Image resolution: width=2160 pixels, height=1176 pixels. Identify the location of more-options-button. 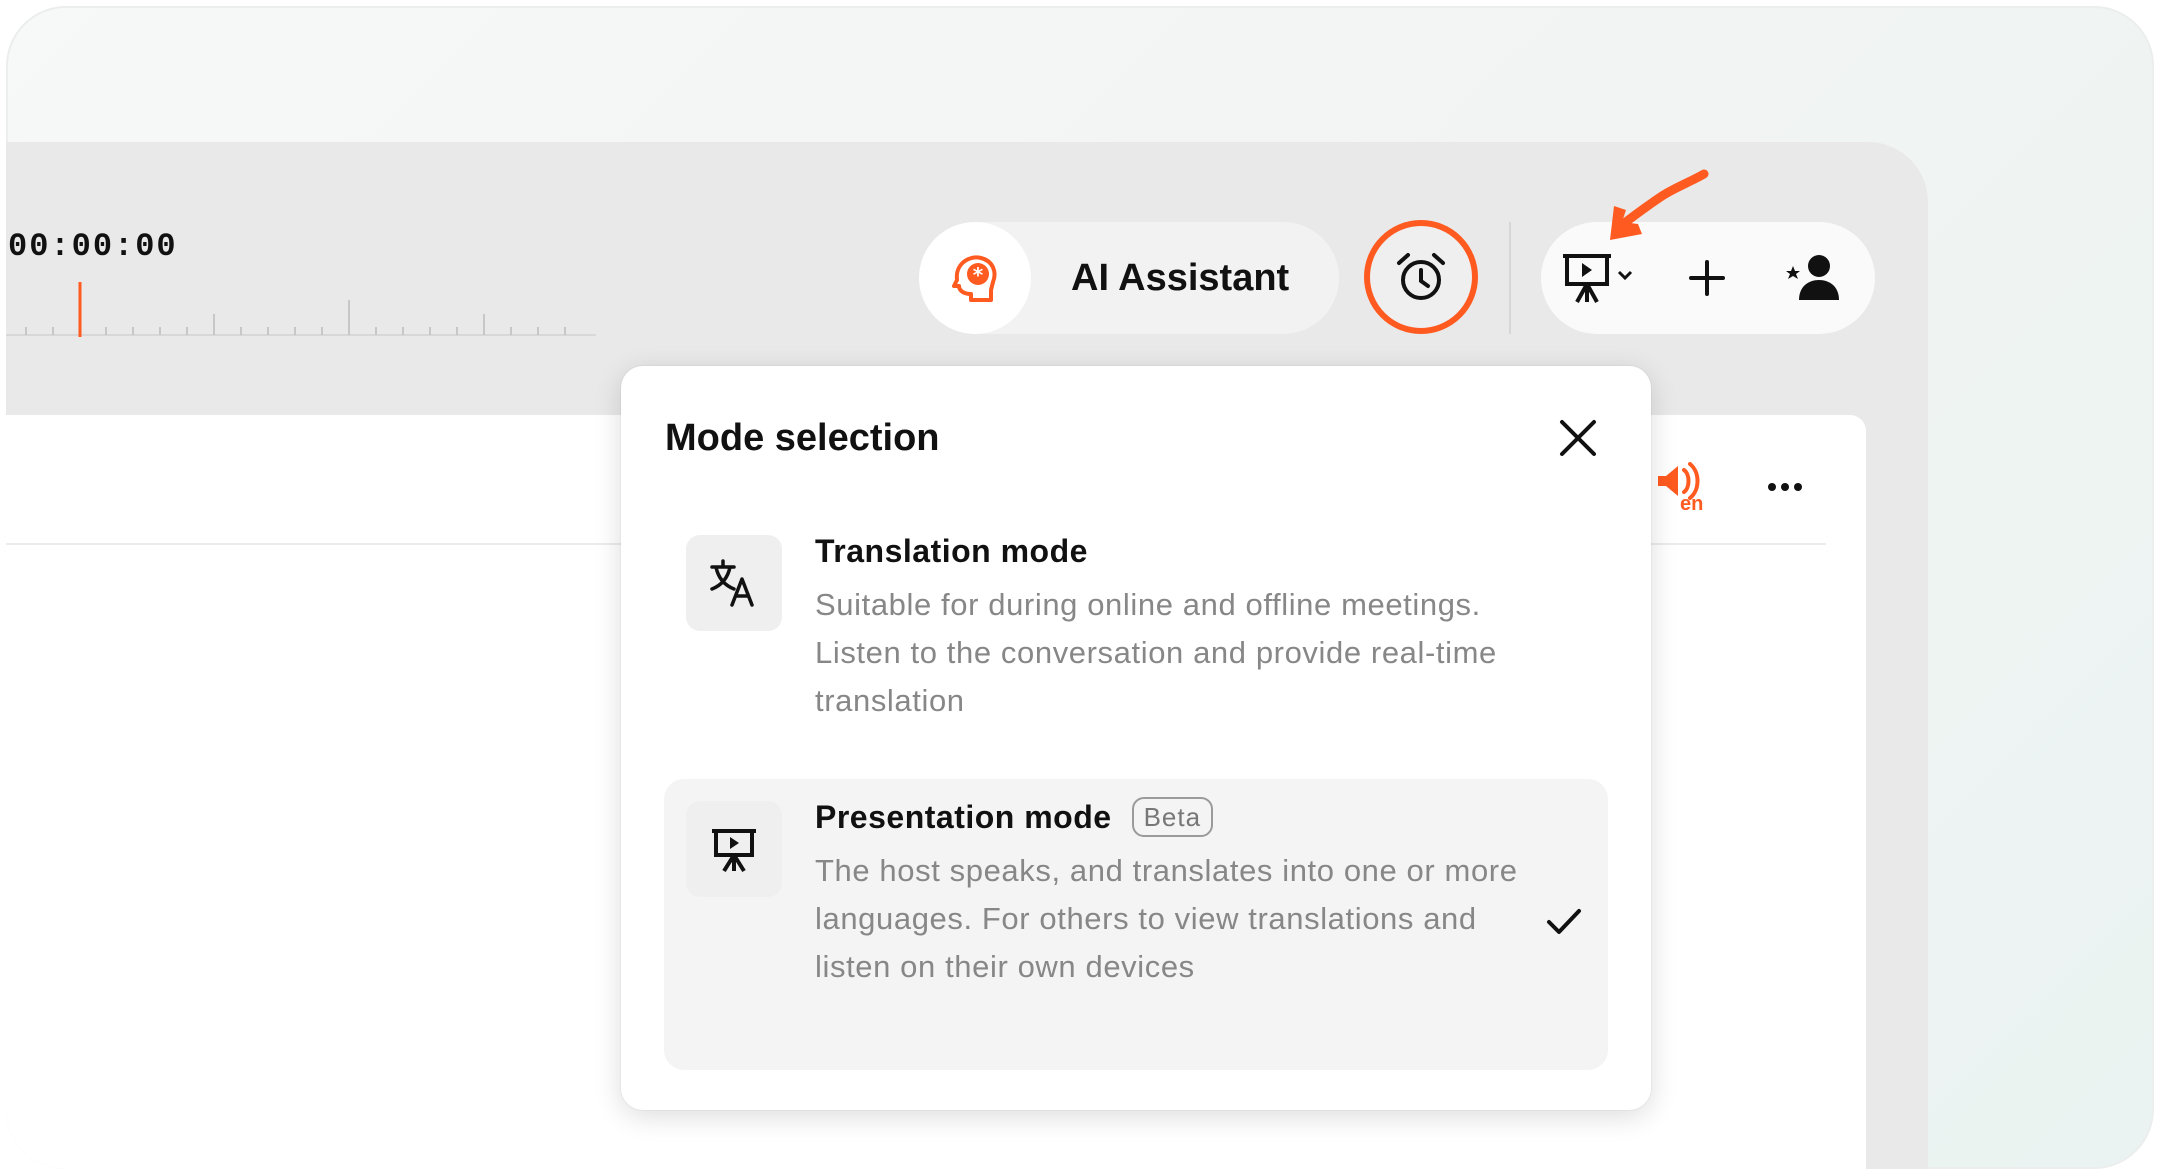
(1788, 487).